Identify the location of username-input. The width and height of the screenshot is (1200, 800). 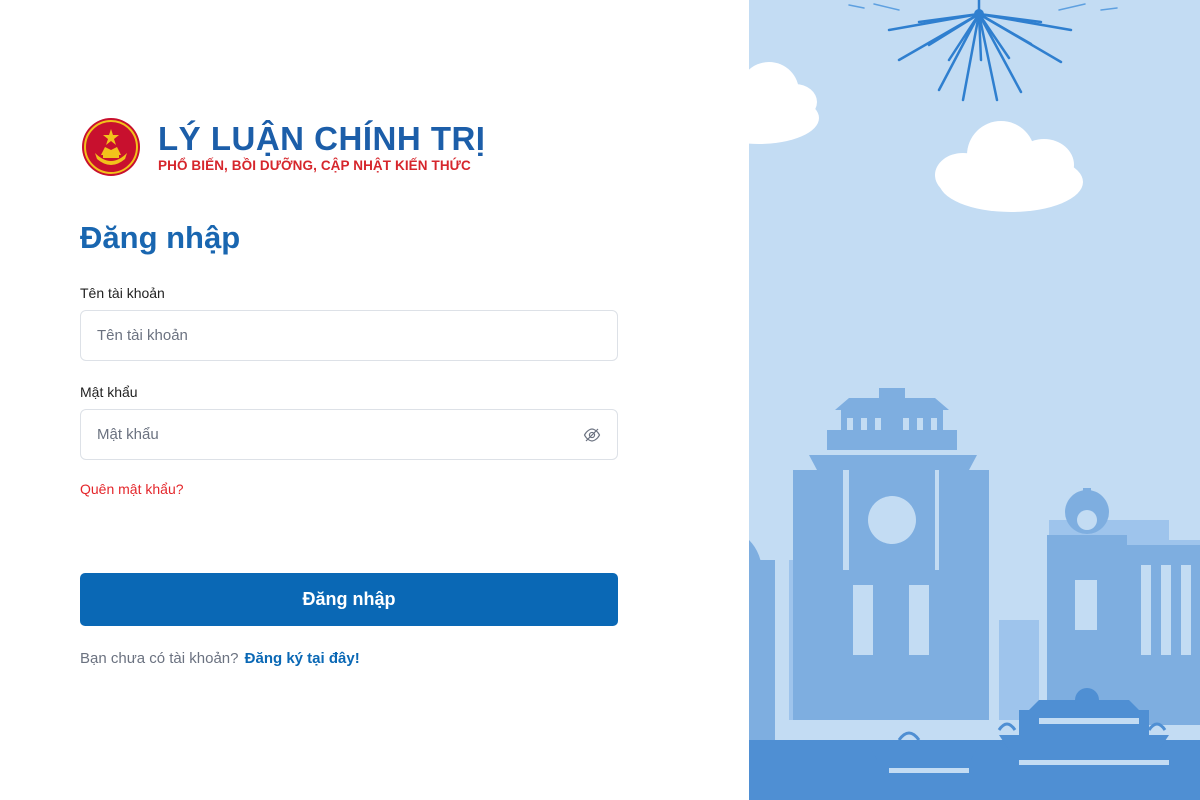
(349, 335).